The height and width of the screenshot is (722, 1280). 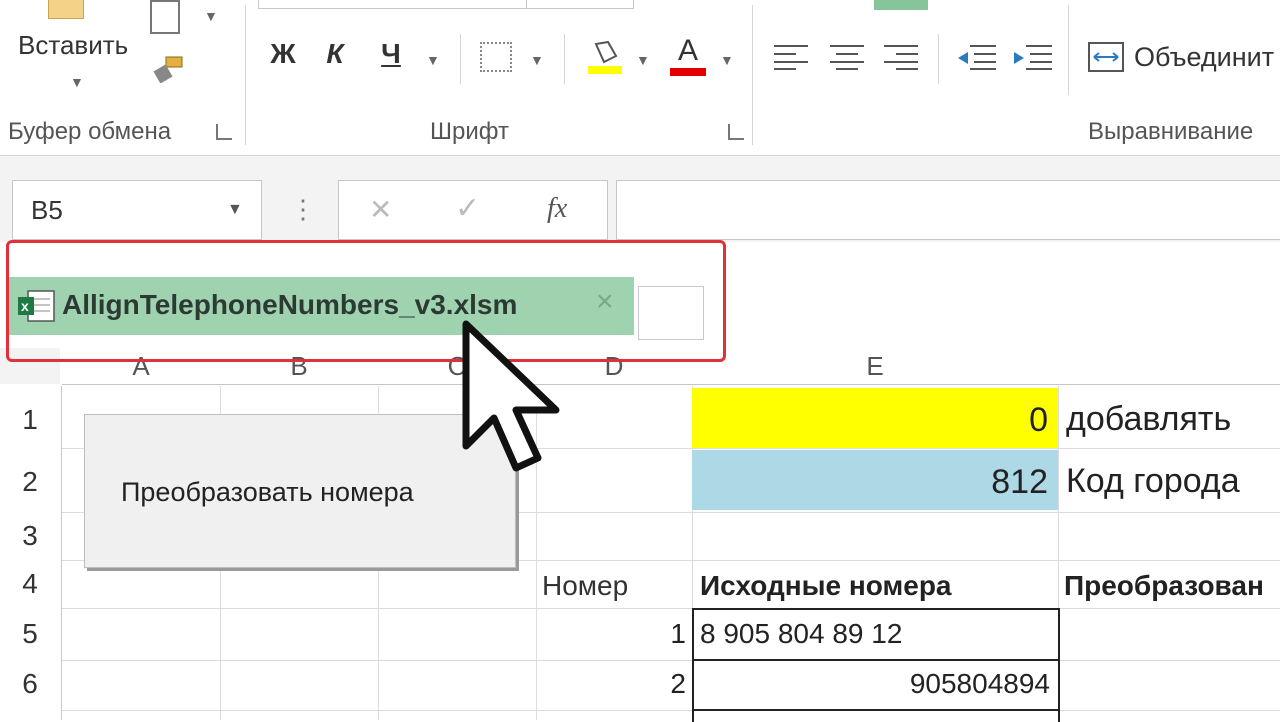 I want to click on cell-d6: 2, so click(x=611, y=684).